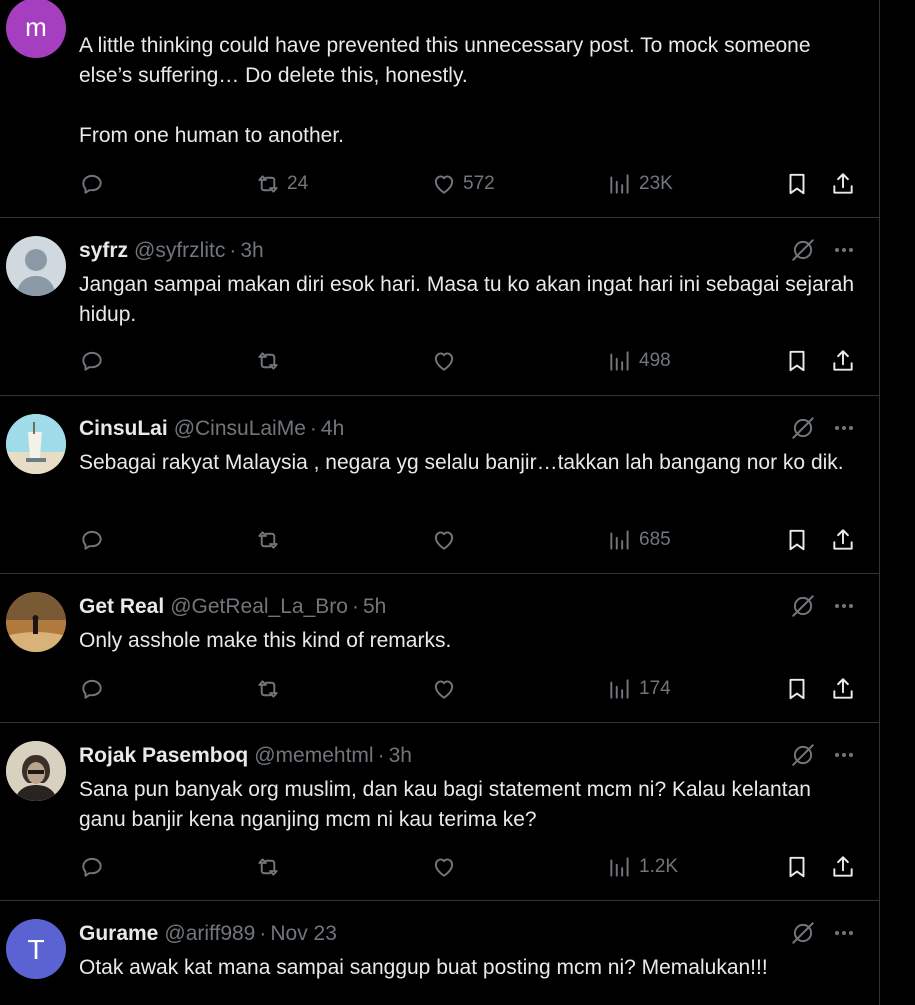  I want to click on user-handle: @CinsuLaiMe, so click(240, 429).